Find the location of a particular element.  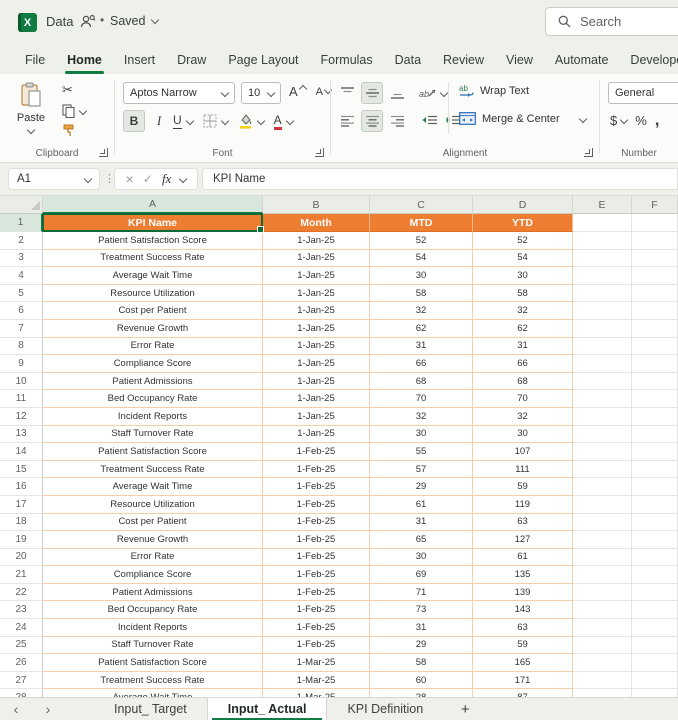

ribbon-tab-draw: Draw is located at coordinates (191, 59).